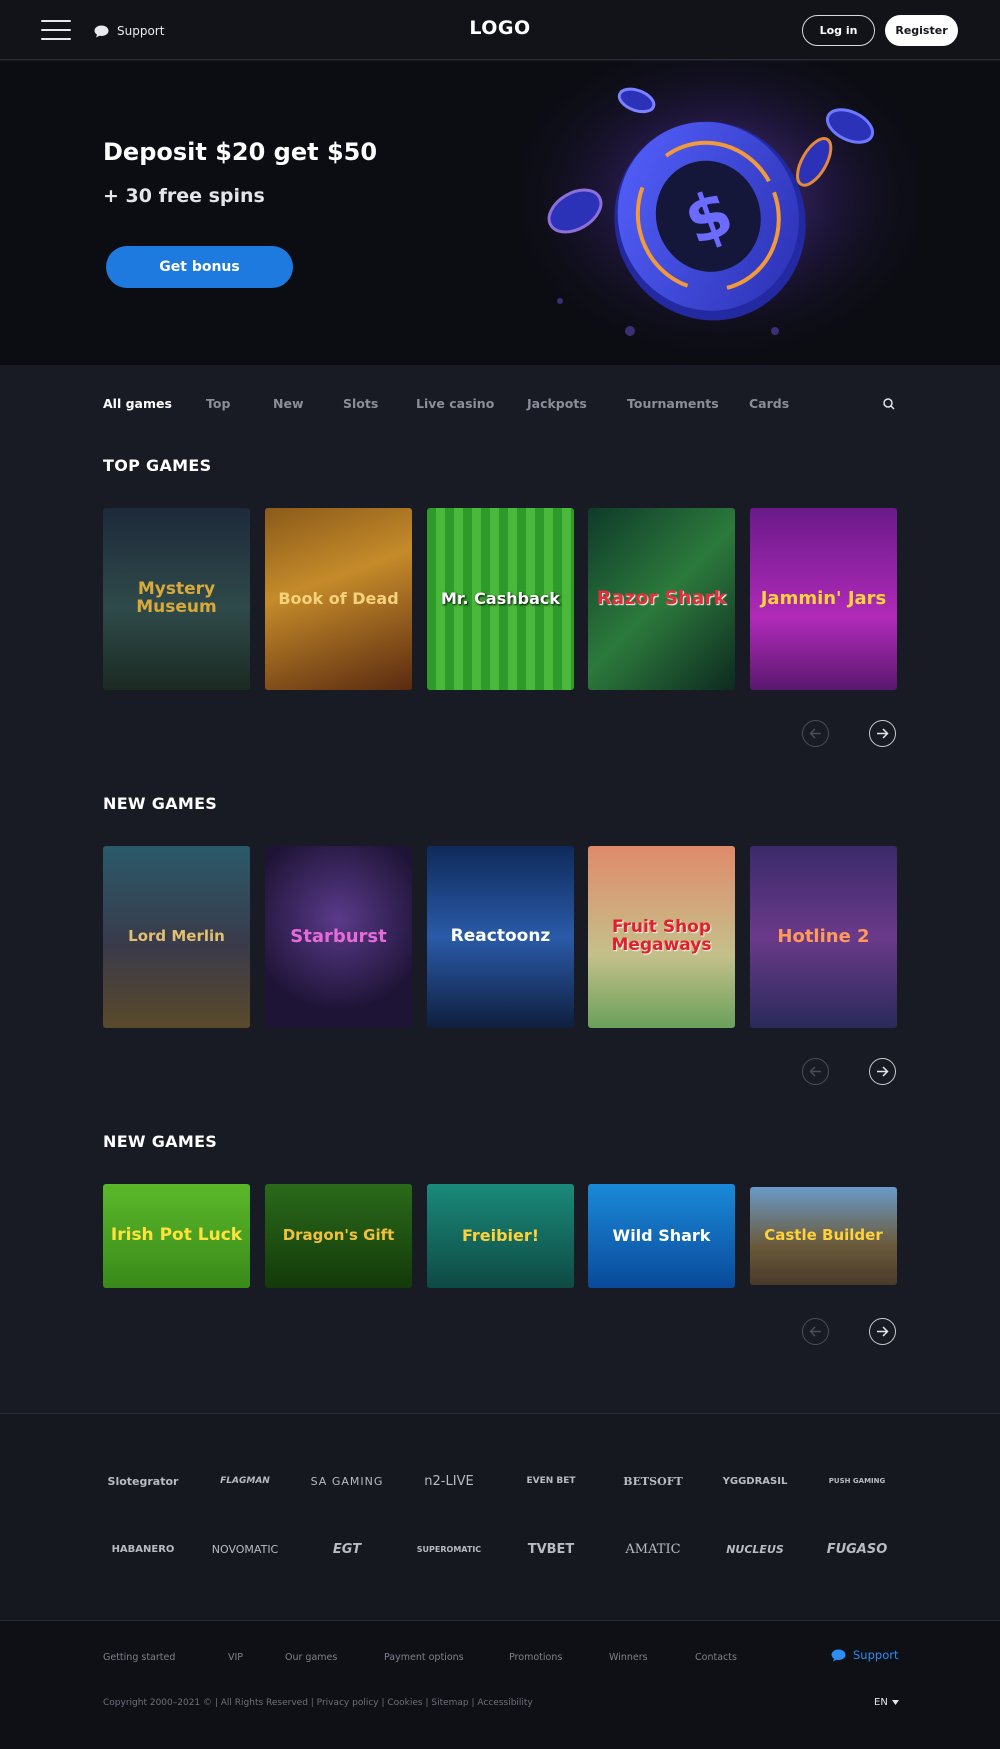 The image size is (1000, 1749). What do you see at coordinates (551, 1549) in the screenshot?
I see `provider-logo: TVBET` at bounding box center [551, 1549].